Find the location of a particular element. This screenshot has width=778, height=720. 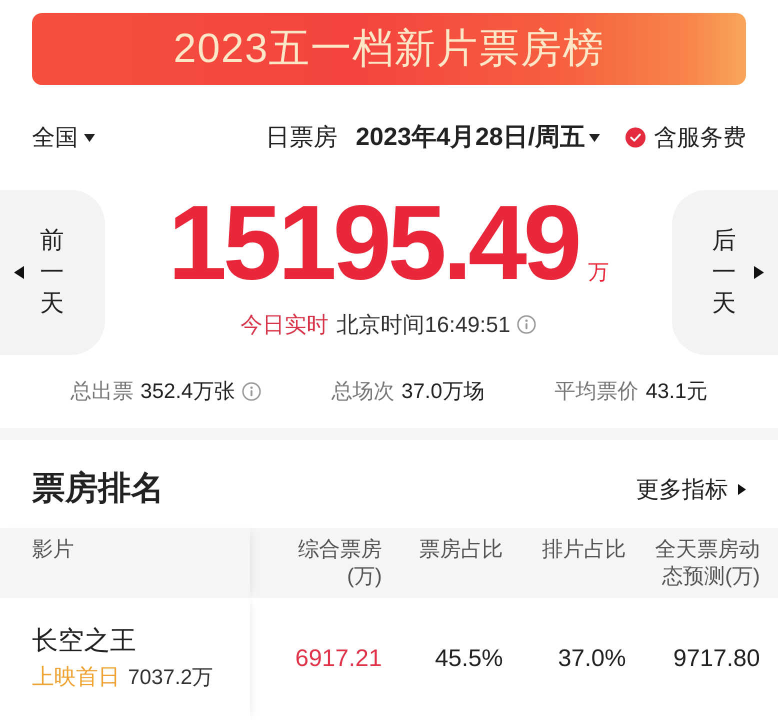

stat-value: 43.1元 is located at coordinates (677, 391).